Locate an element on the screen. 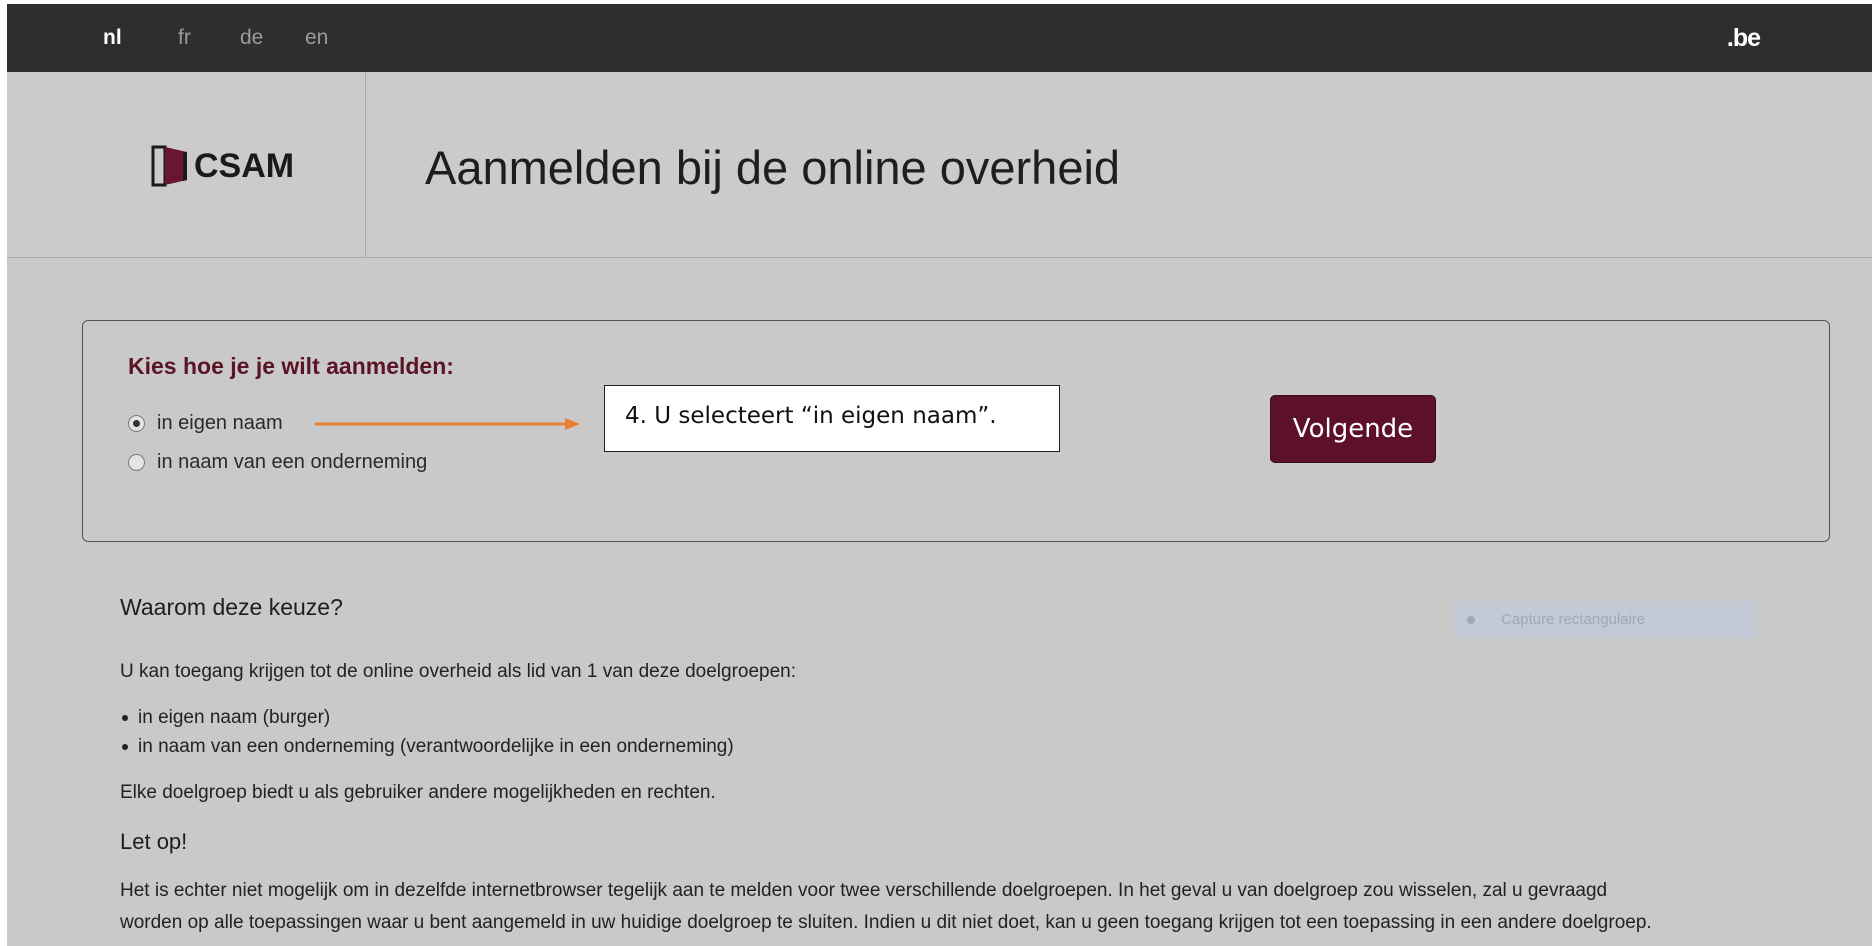 The image size is (1872, 946). radio-company is located at coordinates (136, 462).